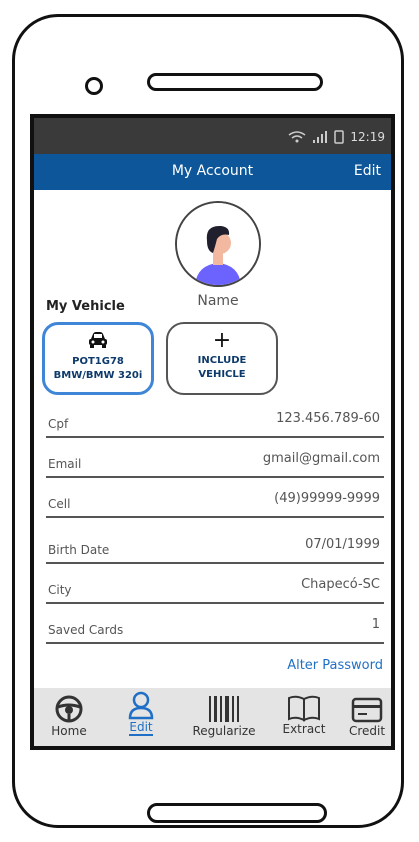 Image resolution: width=419 pixels, height=842 pixels. Describe the element at coordinates (215, 501) in the screenshot. I see `field-cell: Cell (49)99999-9999` at that location.